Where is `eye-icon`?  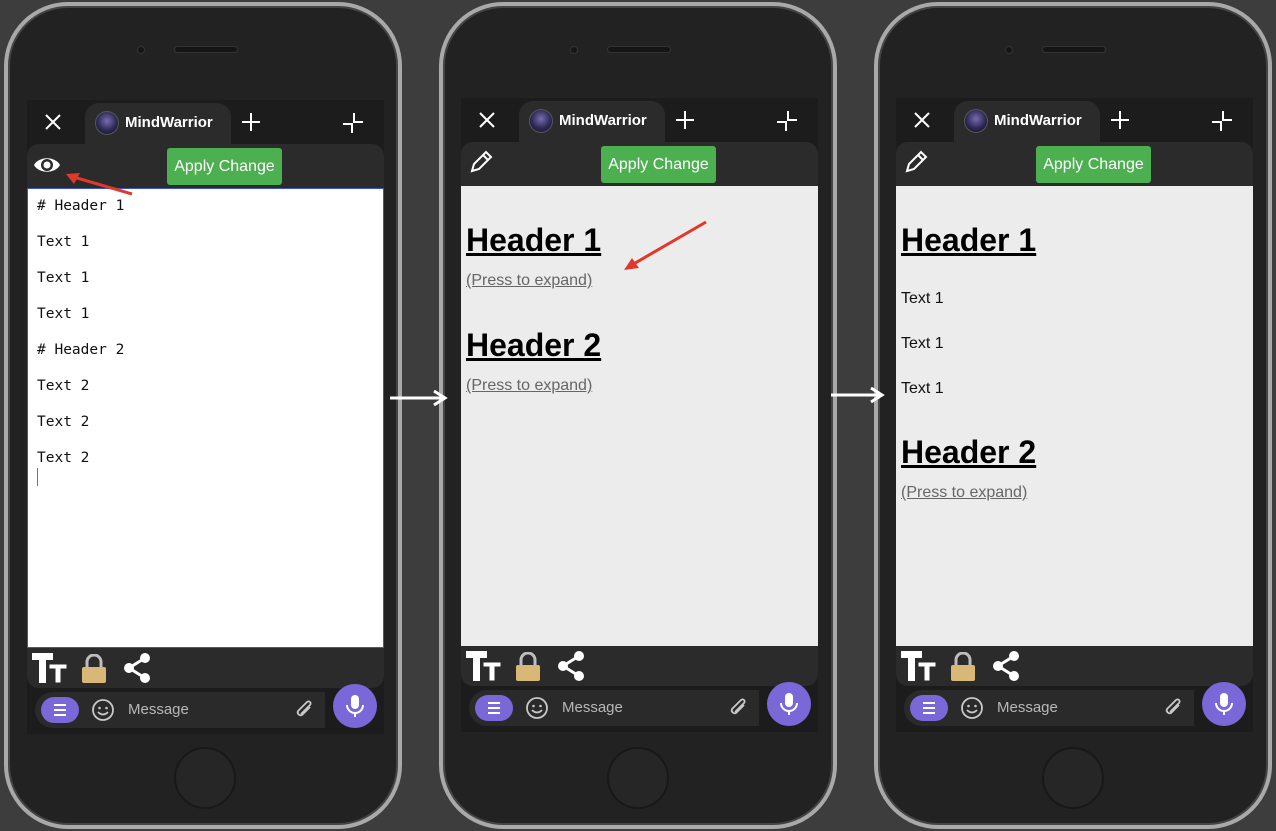
eye-icon is located at coordinates (47, 165).